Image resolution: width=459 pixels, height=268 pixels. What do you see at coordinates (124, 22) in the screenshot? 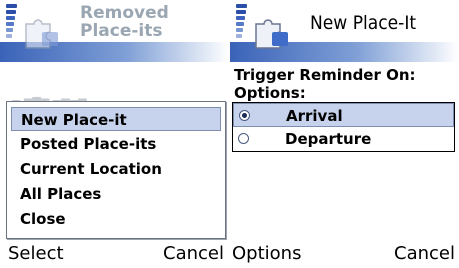
I see `page-title: Removed Place-its` at bounding box center [124, 22].